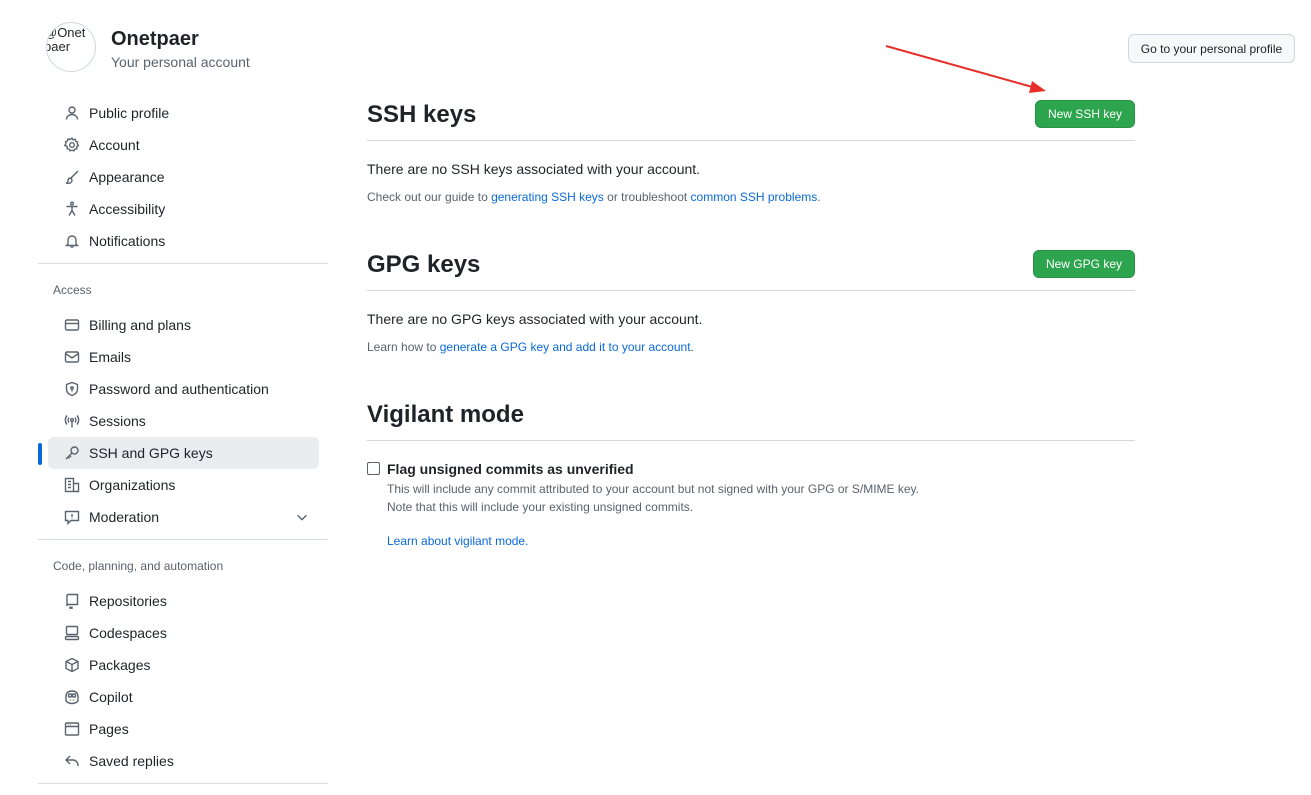 This screenshot has width=1311, height=795. Describe the element at coordinates (140, 325) in the screenshot. I see `sidebar-item-label: Billing and plans` at that location.